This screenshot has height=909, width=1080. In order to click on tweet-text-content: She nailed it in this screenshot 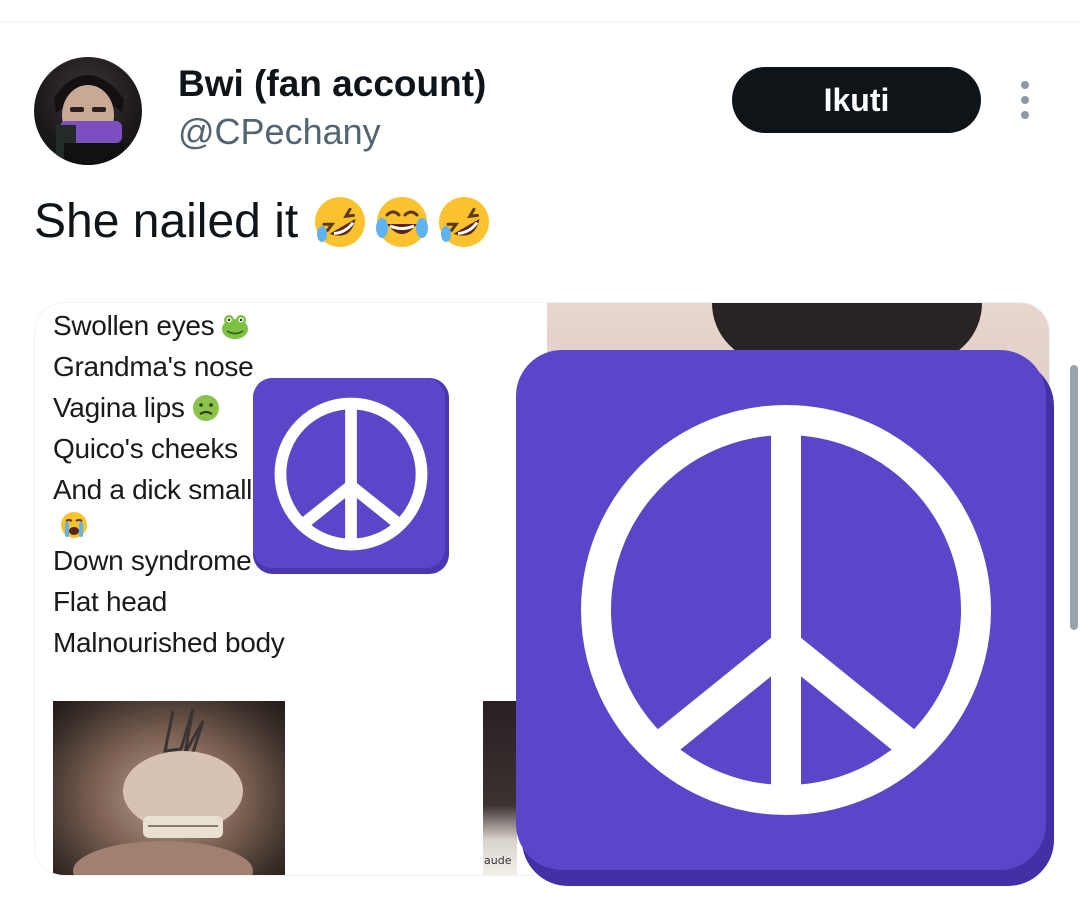, I will do `click(166, 221)`.